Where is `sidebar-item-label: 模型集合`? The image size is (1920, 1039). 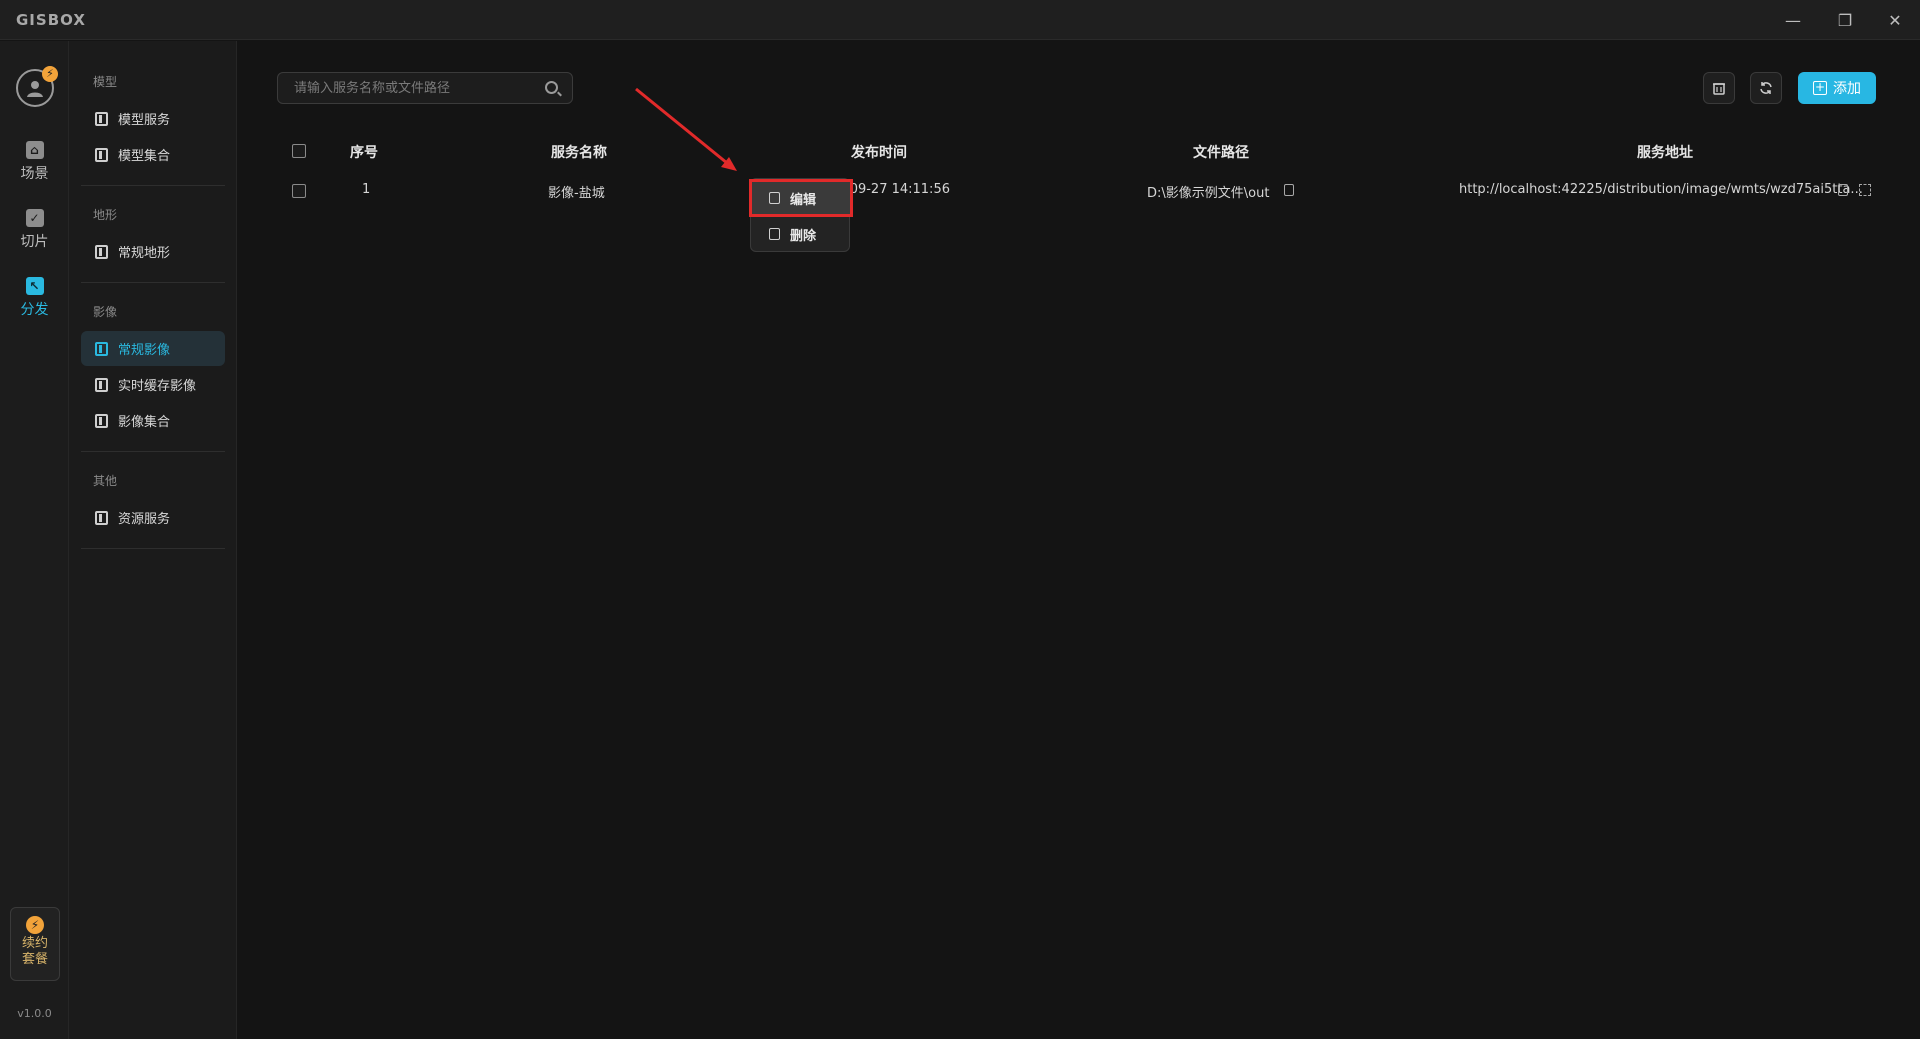
sidebar-item-label: 模型集合 is located at coordinates (144, 156).